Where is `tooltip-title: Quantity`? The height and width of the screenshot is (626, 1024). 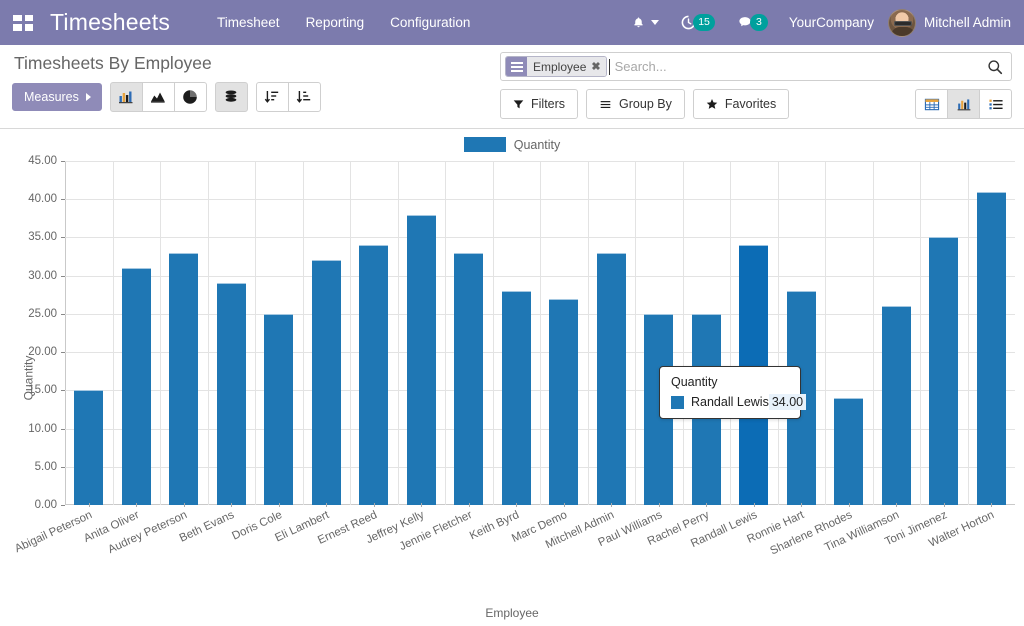
tooltip-title: Quantity is located at coordinates (694, 382).